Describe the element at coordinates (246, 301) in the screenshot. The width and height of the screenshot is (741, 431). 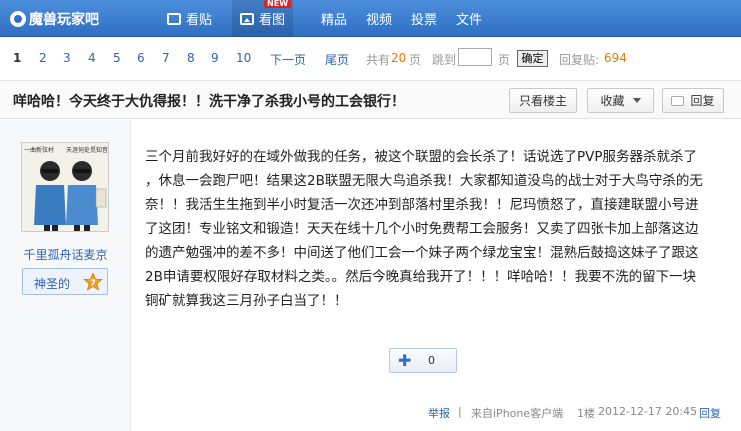
I see `post-content-line: 铜矿就算我这三月孙子白当了！！` at that location.